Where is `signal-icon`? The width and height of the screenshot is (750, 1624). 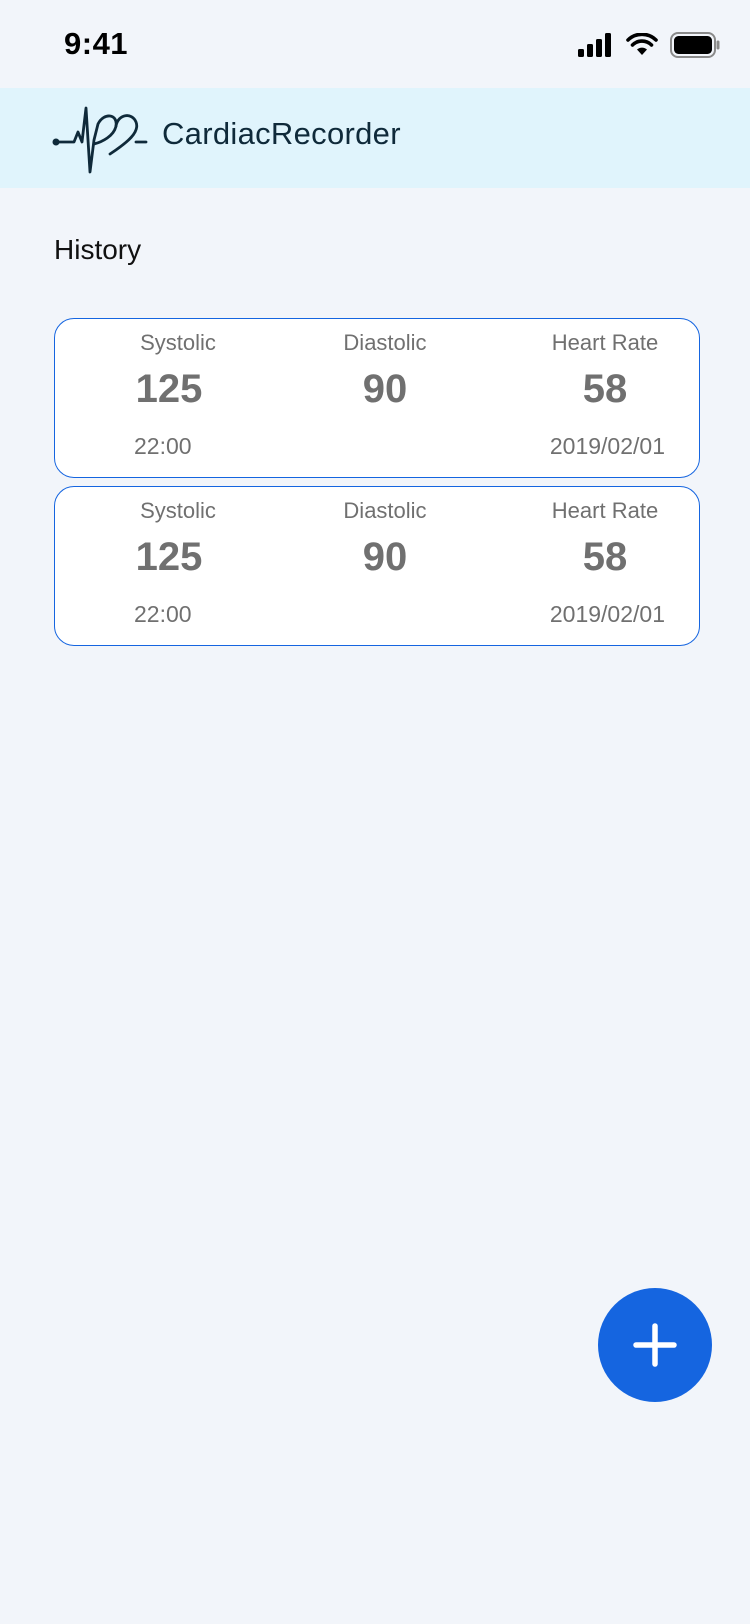 signal-icon is located at coordinates (594, 45).